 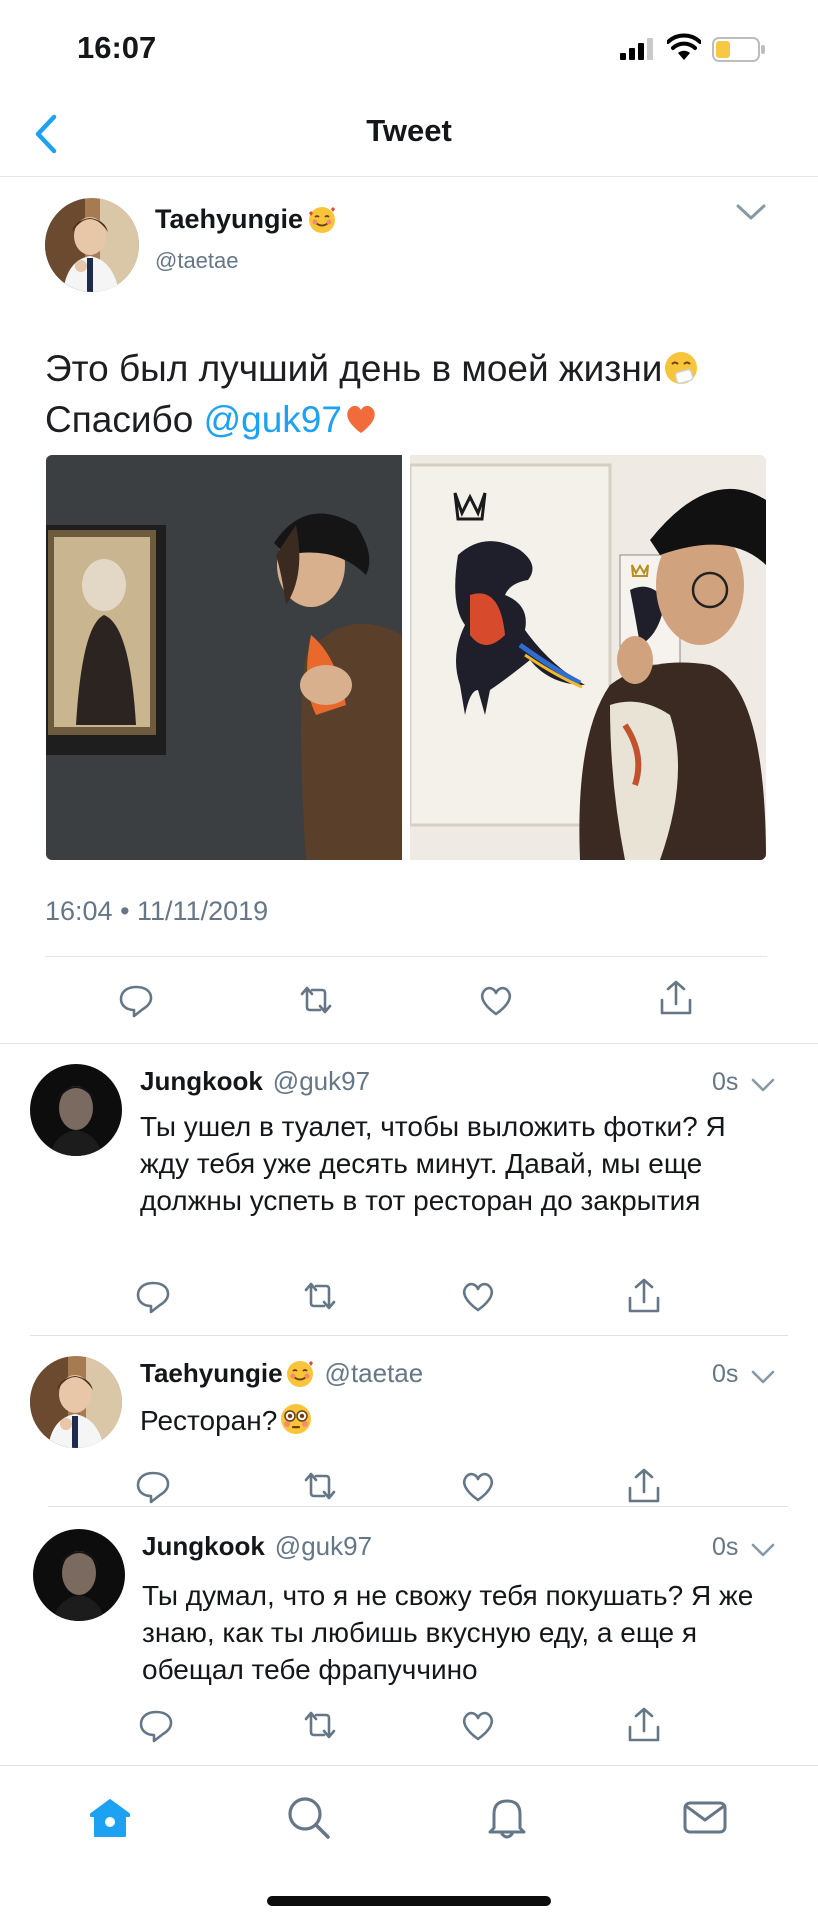 What do you see at coordinates (409, 130) in the screenshot?
I see `page-title: Tweet` at bounding box center [409, 130].